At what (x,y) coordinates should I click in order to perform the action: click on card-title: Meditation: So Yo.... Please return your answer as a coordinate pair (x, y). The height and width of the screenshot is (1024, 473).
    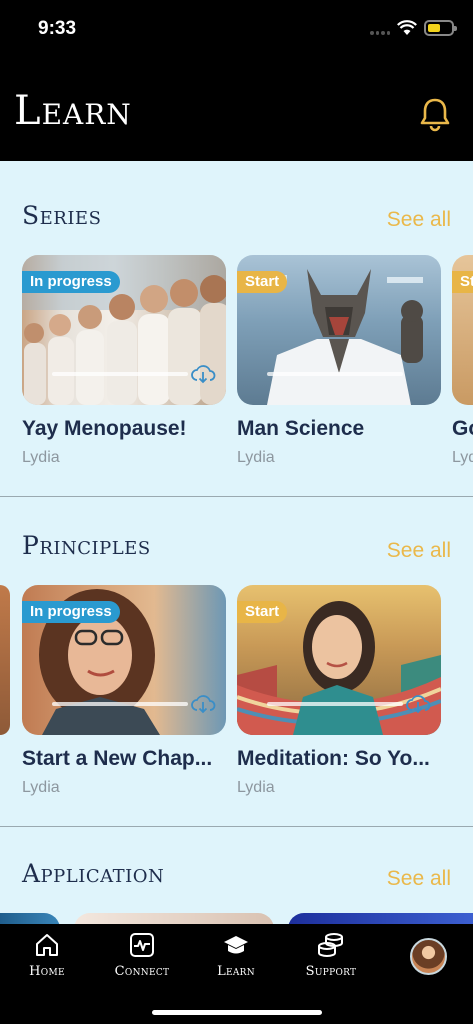
    Looking at the image, I should click on (333, 758).